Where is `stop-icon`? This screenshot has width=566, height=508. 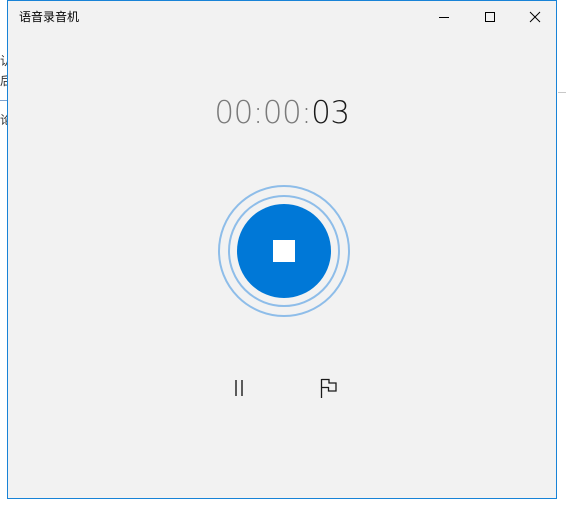 stop-icon is located at coordinates (284, 251).